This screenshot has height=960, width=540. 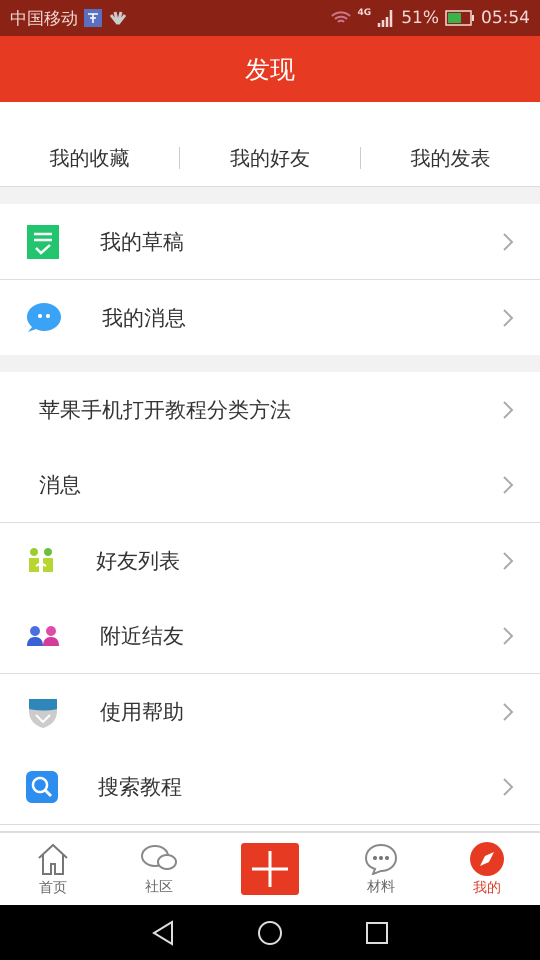 What do you see at coordinates (43, 635) in the screenshot?
I see `people-icon` at bounding box center [43, 635].